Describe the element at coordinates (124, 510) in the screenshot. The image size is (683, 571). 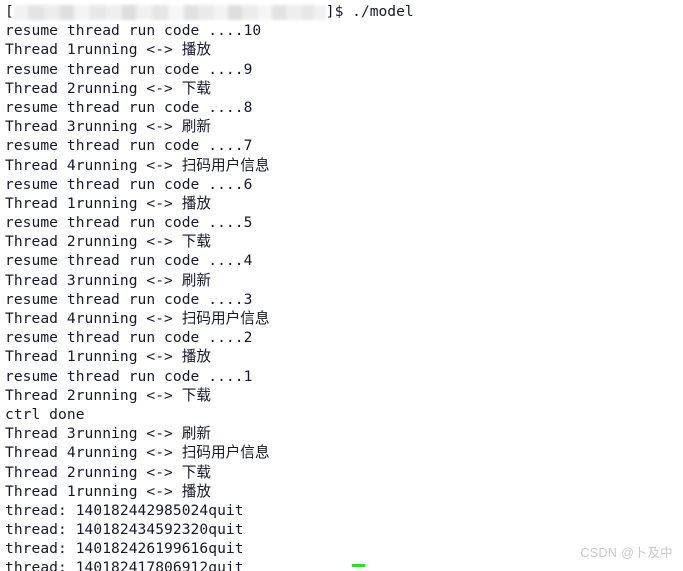
I see `terminal-line: thread: 140182442985024quit` at that location.